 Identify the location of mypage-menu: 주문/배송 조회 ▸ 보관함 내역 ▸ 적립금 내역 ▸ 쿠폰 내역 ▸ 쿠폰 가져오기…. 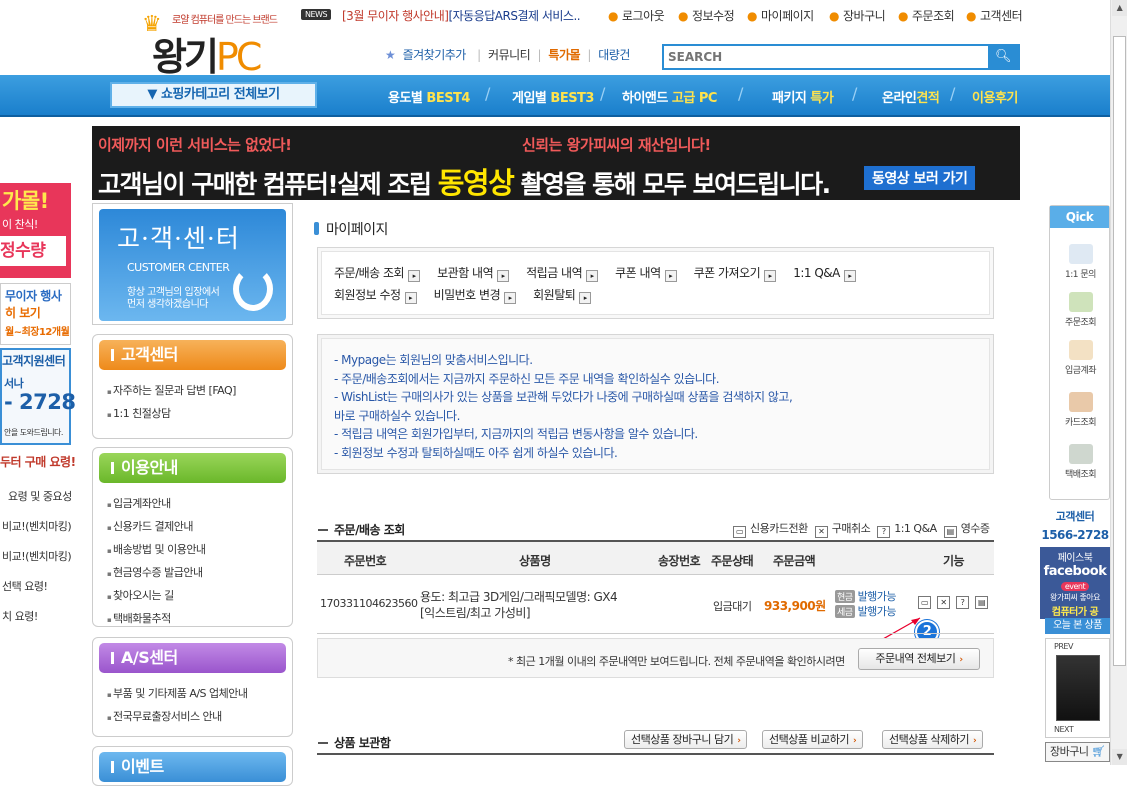
(655, 283).